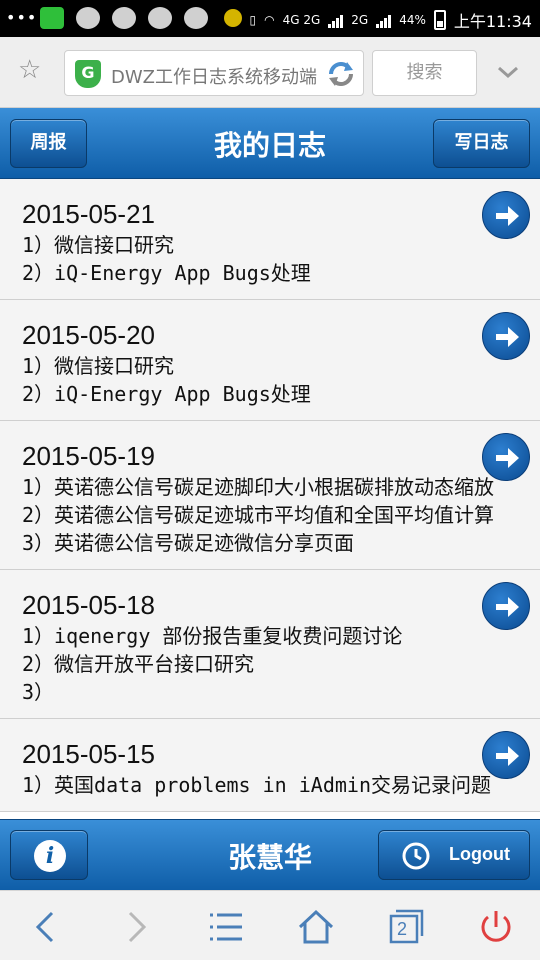  I want to click on address-bar: G DWZ工作日志系统移动端, so click(214, 73).